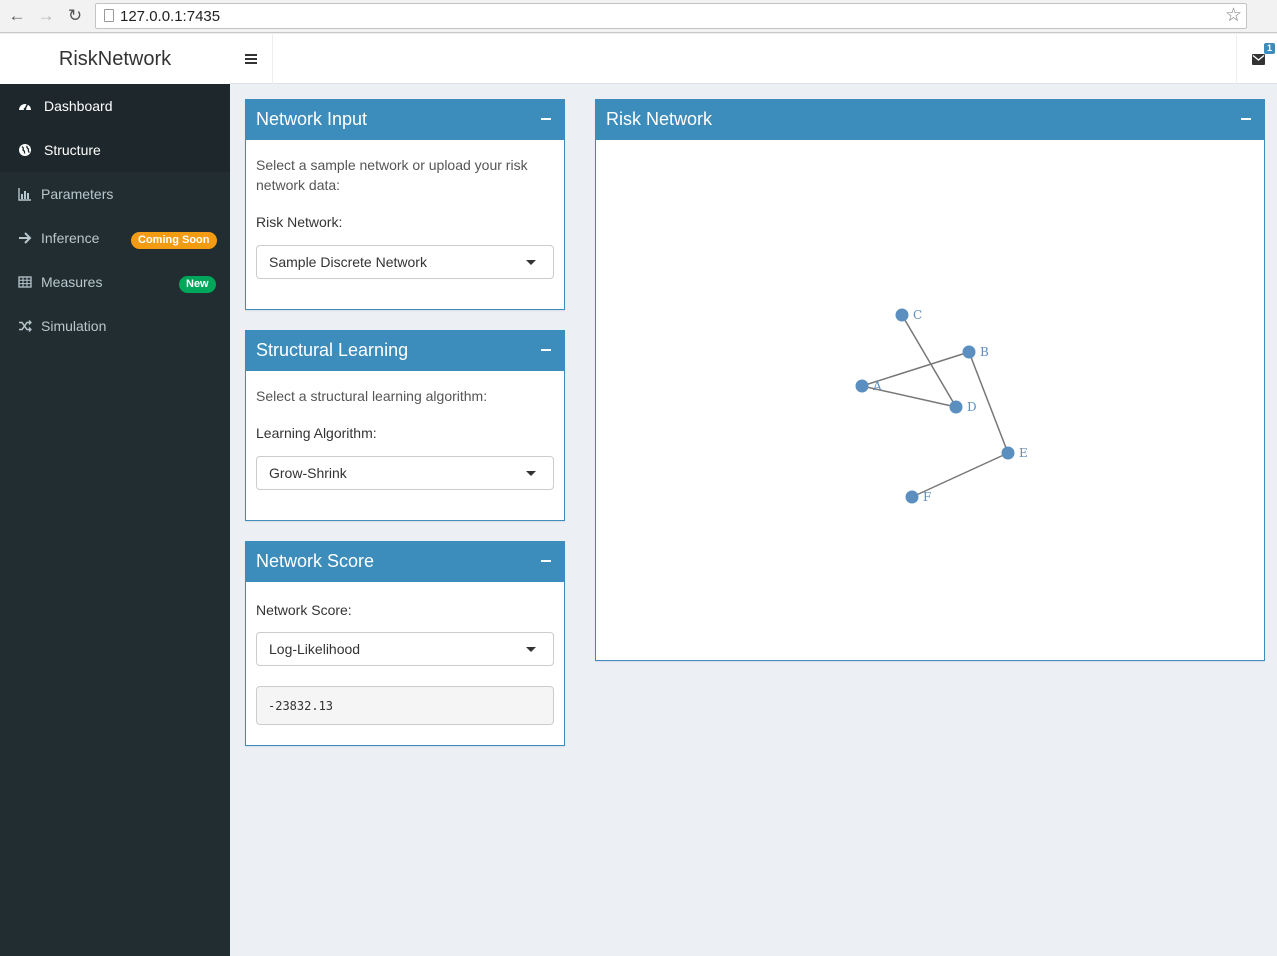 This screenshot has height=956, width=1277. Describe the element at coordinates (304, 610) in the screenshot. I see `network-score-label: Network Score:` at that location.